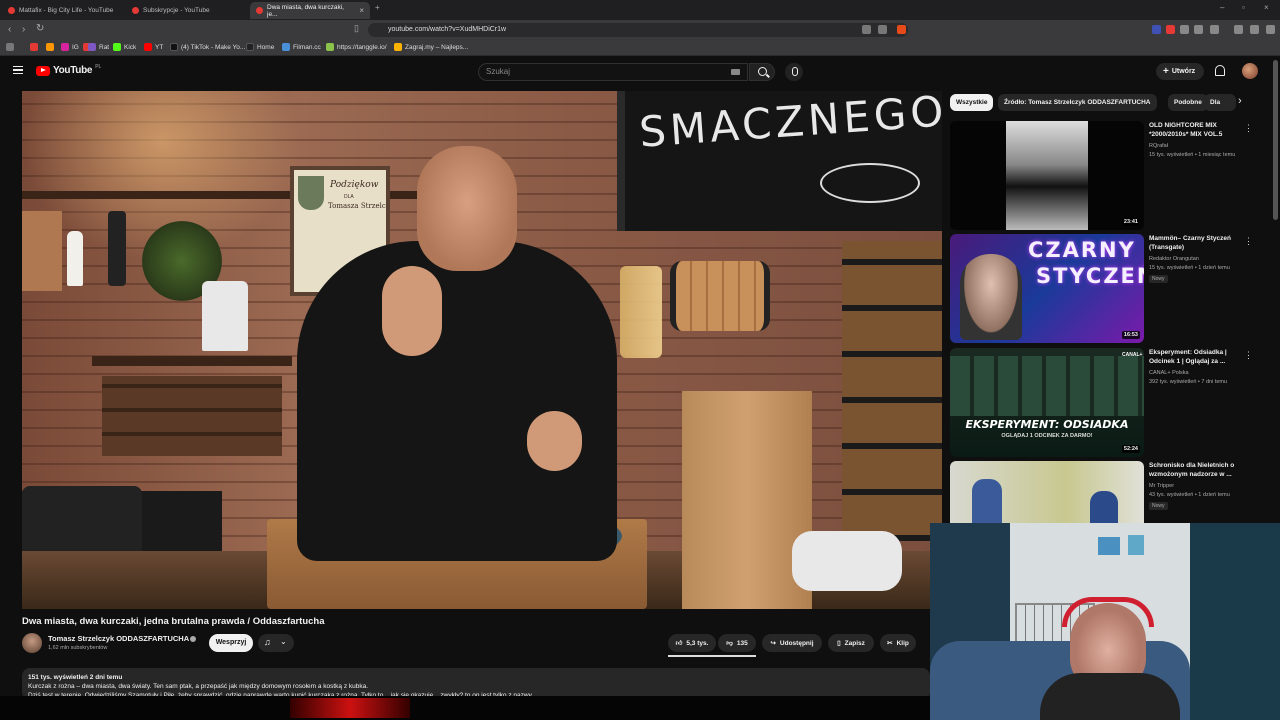  Describe the element at coordinates (735, 72) in the screenshot. I see `keyboard-icon` at that location.